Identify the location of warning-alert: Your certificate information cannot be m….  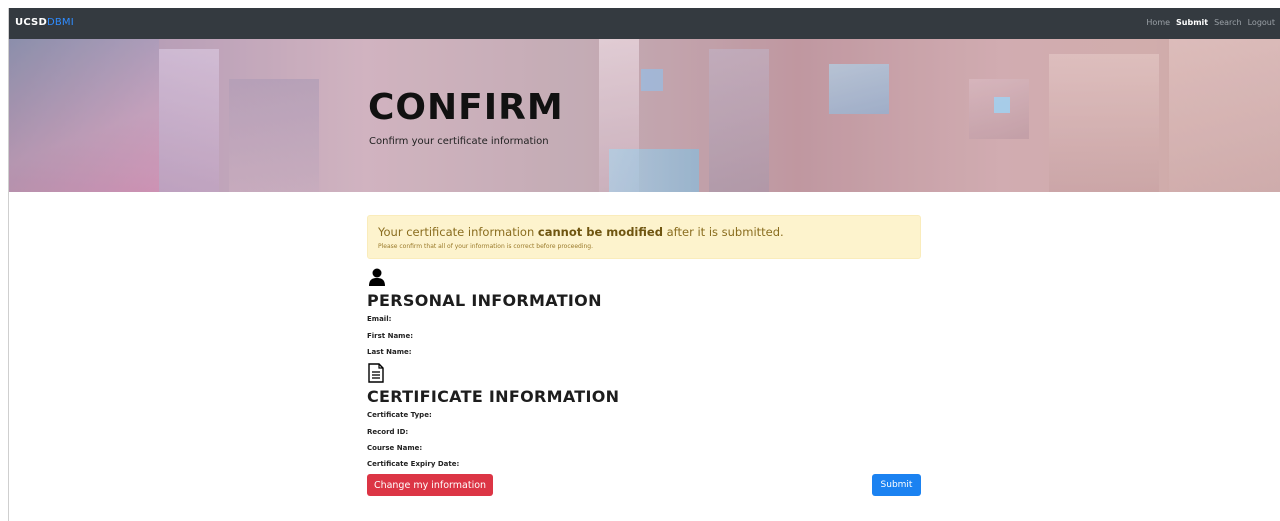
(644, 237).